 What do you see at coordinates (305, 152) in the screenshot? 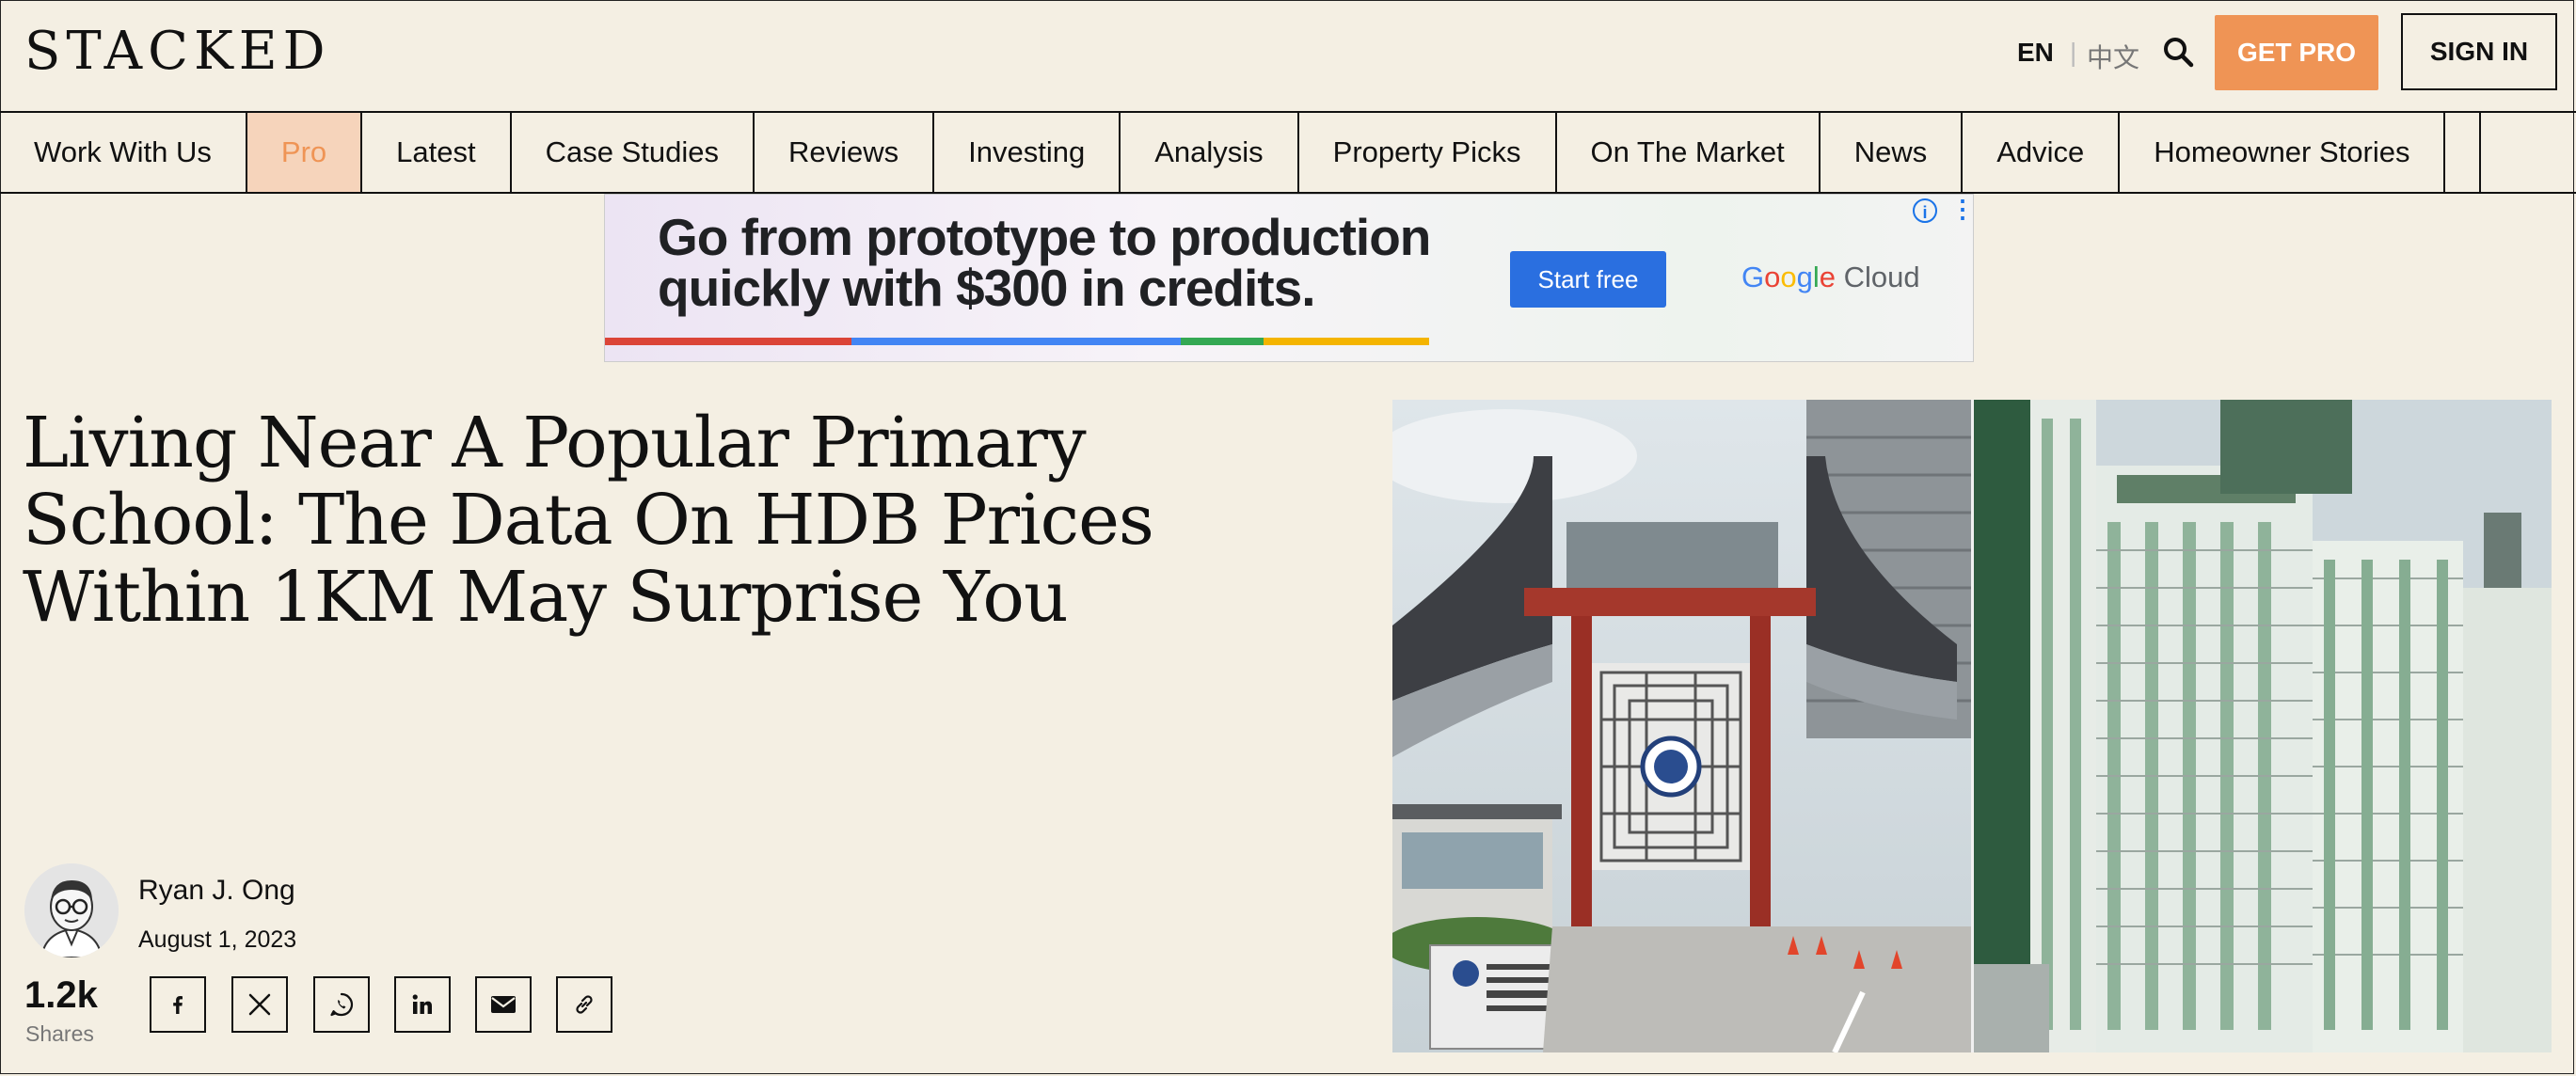
I see `nav-item-pro: Pro` at bounding box center [305, 152].